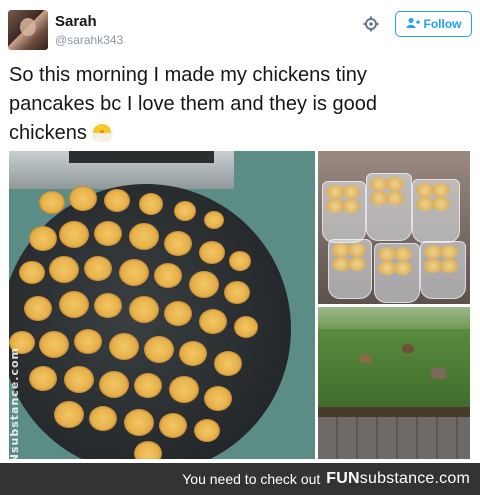 This screenshot has height=495, width=480. I want to click on gear-icon-svg, so click(371, 24).